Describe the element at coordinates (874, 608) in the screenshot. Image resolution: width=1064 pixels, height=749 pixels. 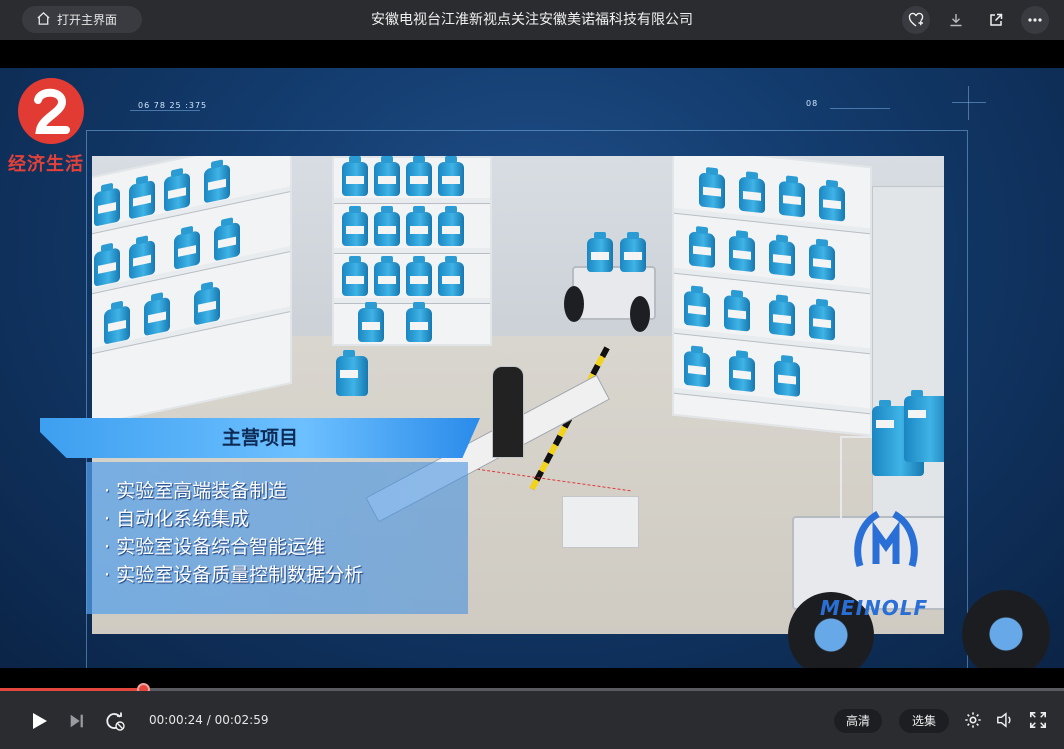
I see `brand-name: MEINOLF` at that location.